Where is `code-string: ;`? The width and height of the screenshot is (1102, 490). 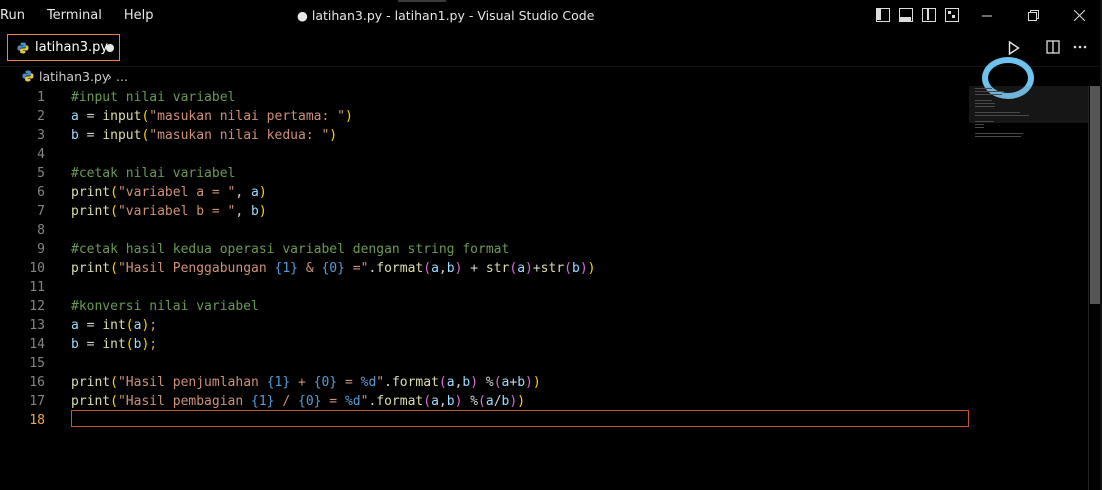 code-string: ; is located at coordinates (153, 325).